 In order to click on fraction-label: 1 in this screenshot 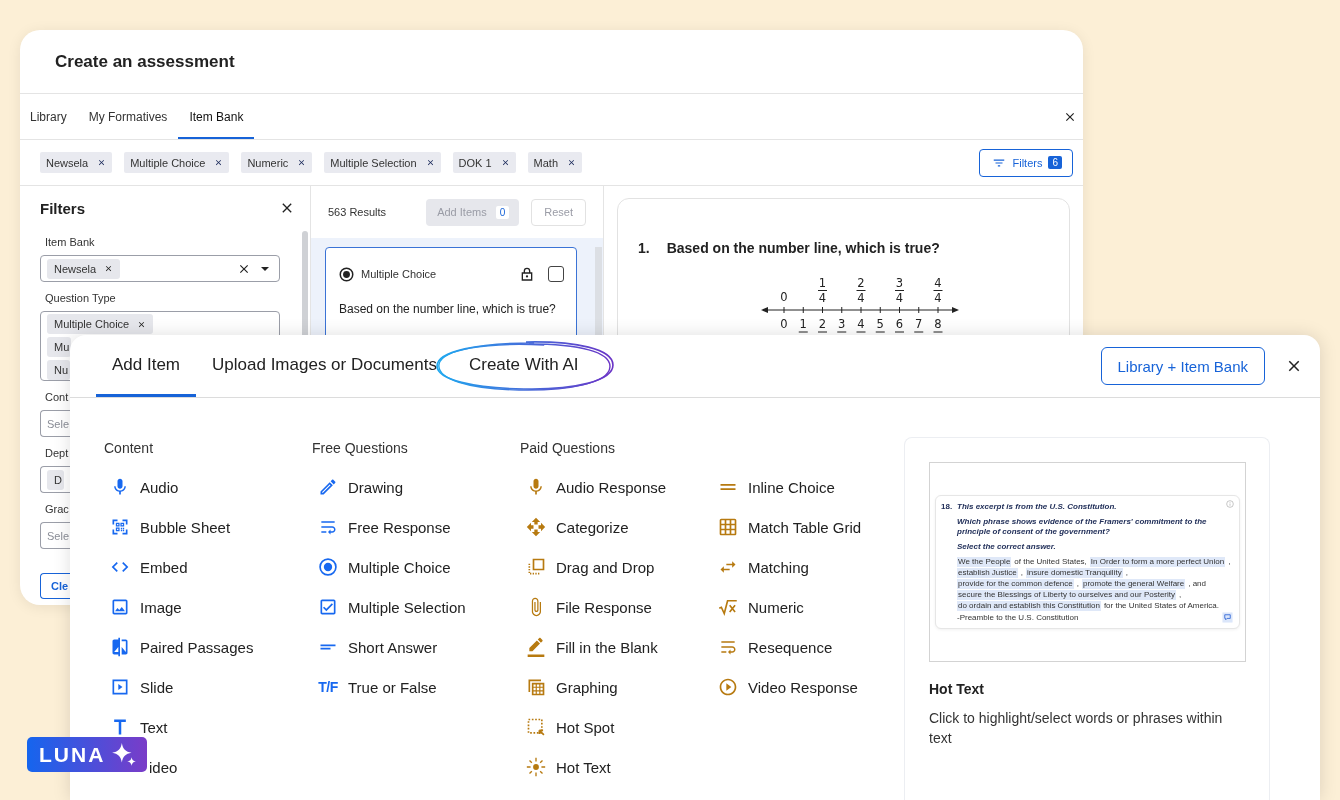, I will do `click(803, 325)`.